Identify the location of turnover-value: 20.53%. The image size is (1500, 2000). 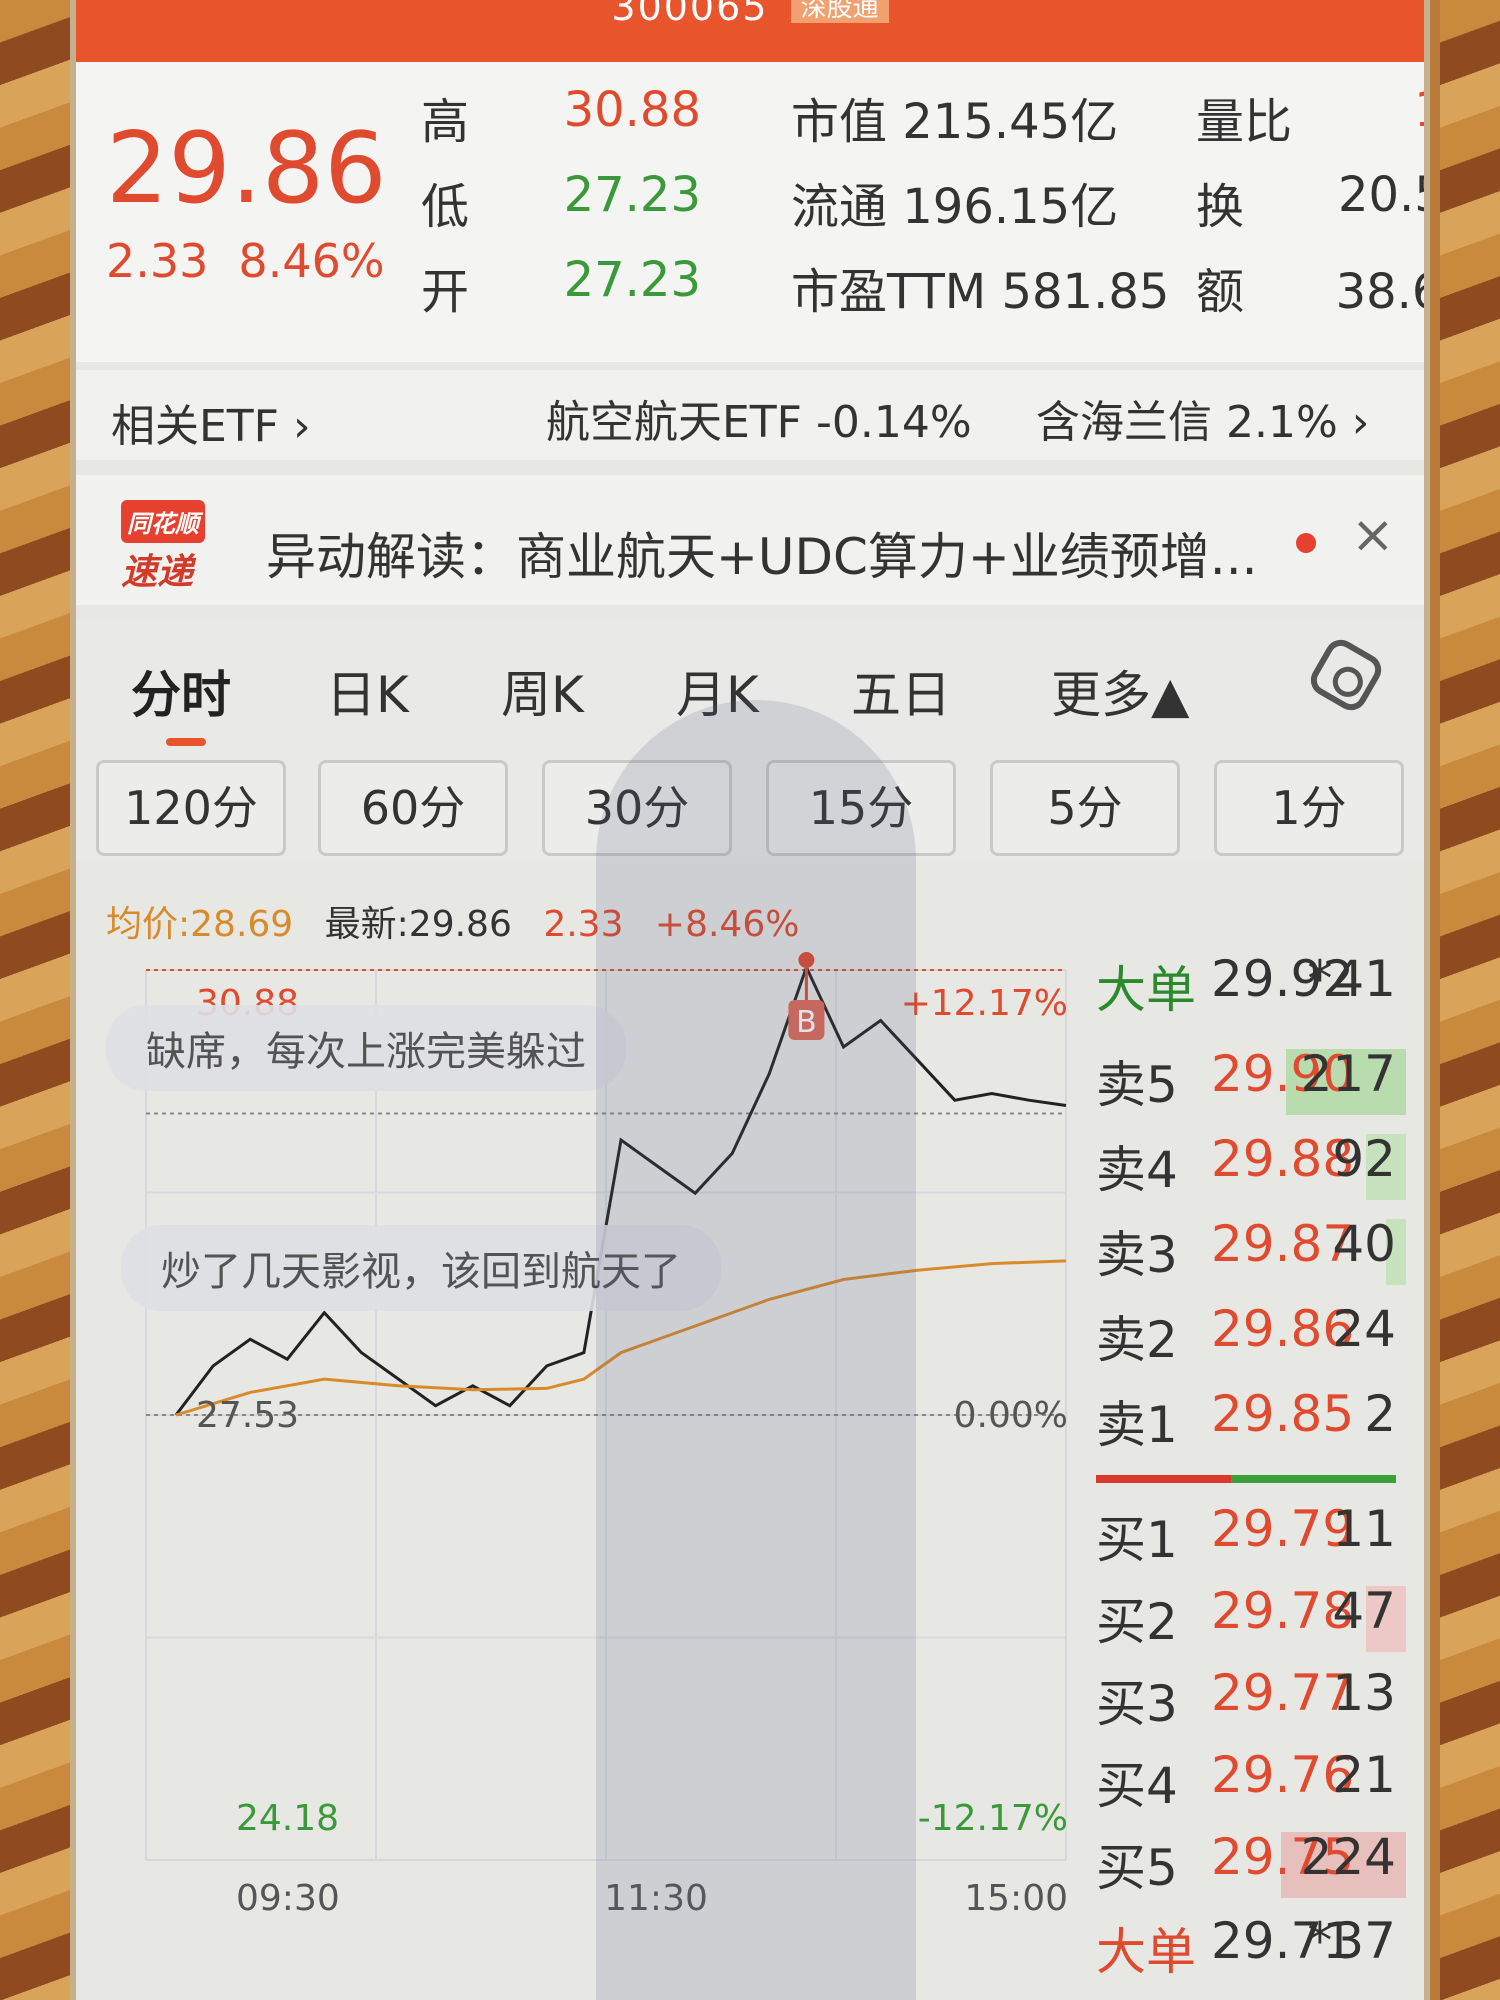
(1380, 195).